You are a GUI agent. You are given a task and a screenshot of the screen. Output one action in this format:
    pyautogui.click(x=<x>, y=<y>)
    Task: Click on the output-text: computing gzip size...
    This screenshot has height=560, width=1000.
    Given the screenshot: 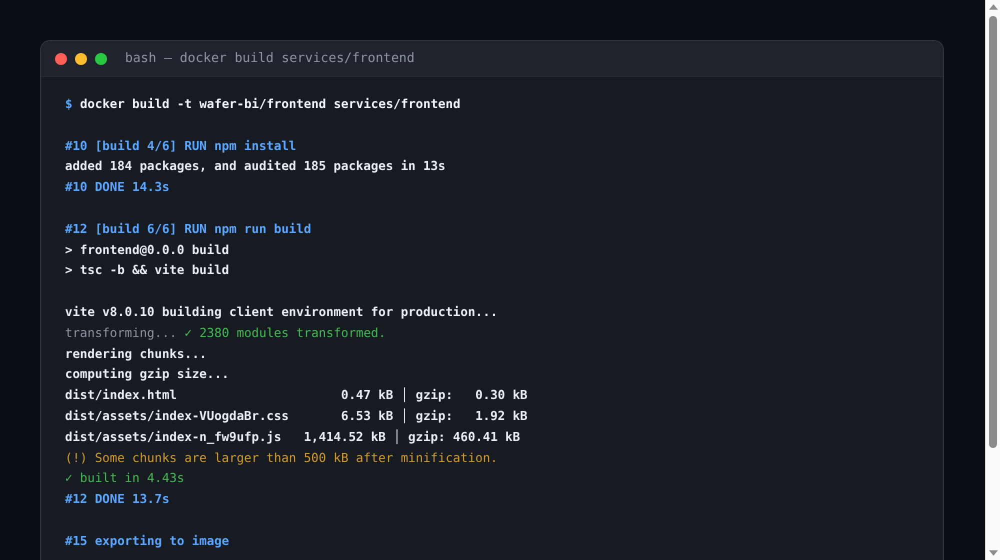 What is the action you would take?
    pyautogui.click(x=147, y=374)
    